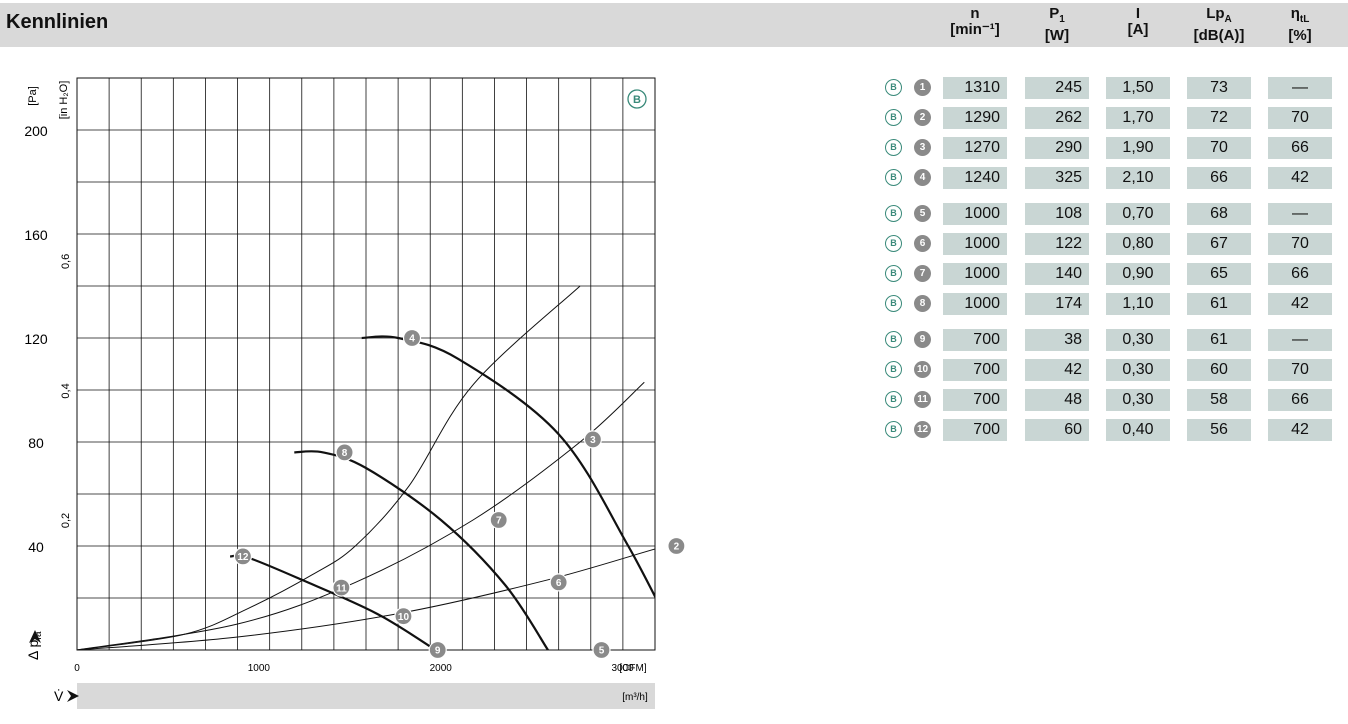  I want to click on operating-point-6: 6, so click(558, 582).